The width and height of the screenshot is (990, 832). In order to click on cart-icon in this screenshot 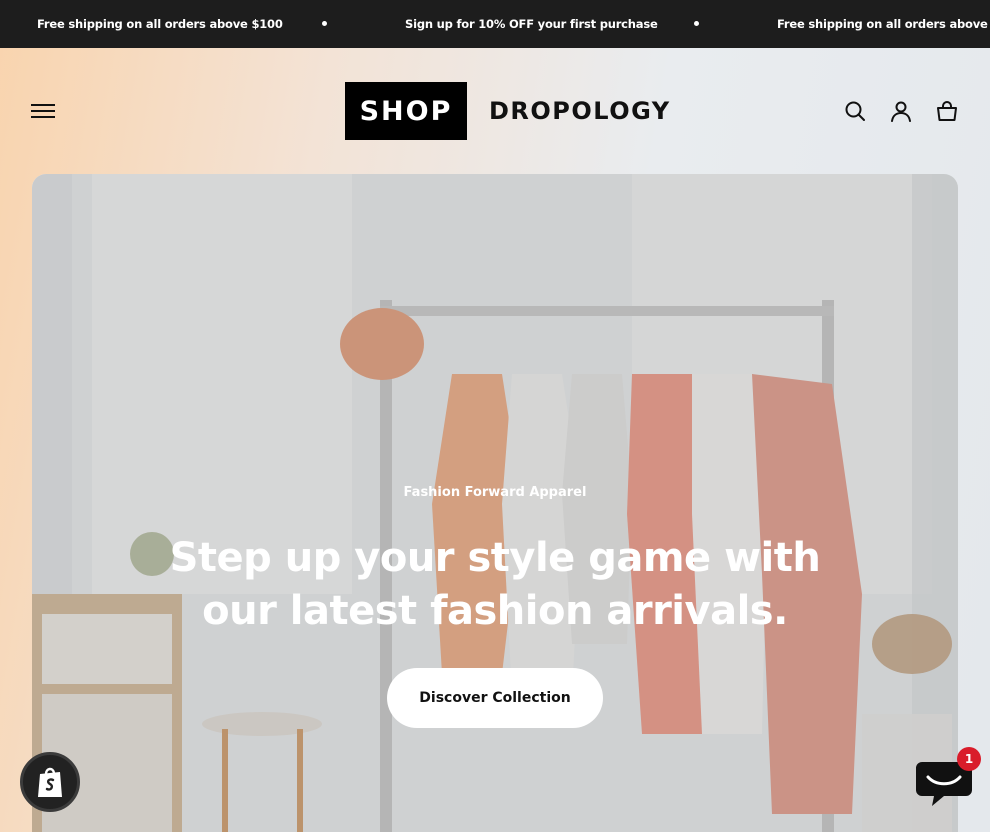, I will do `click(947, 111)`.